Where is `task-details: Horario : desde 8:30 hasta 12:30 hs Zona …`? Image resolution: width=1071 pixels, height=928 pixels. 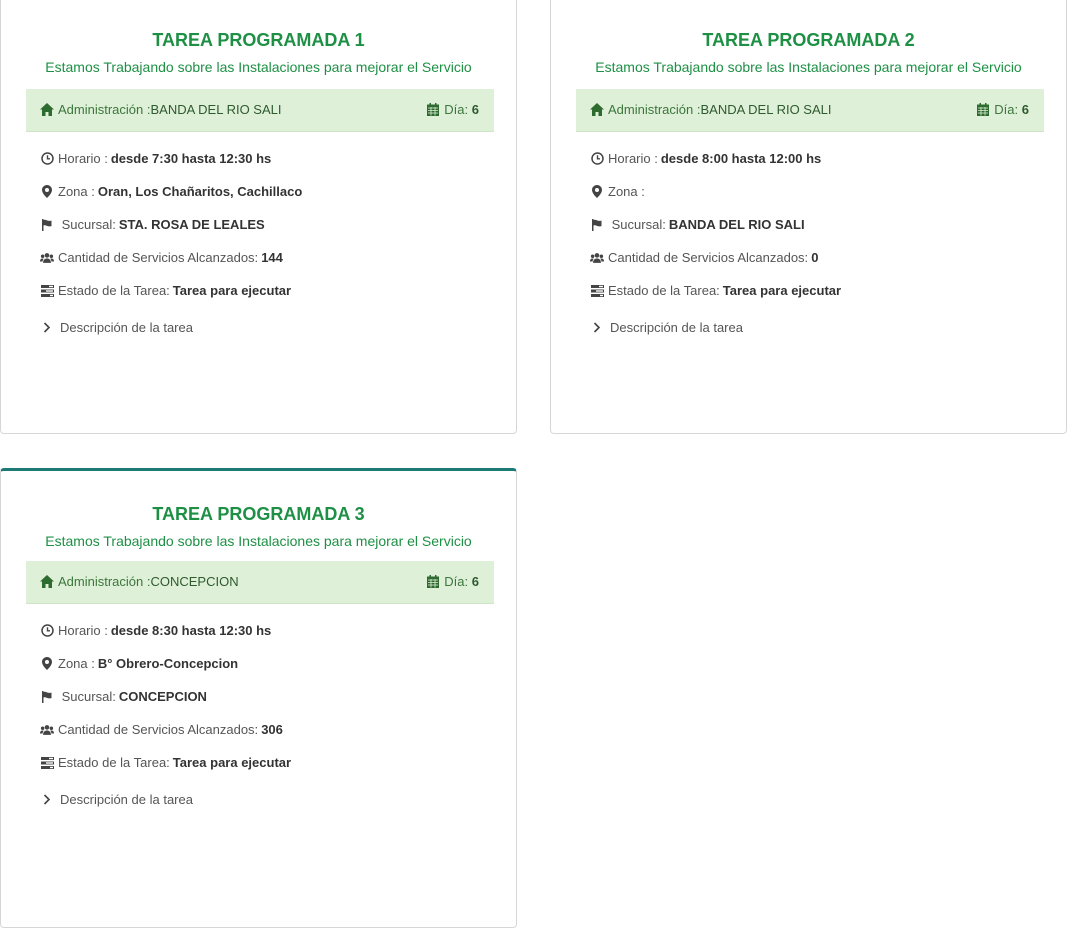 task-details: Horario : desde 8:30 hasta 12:30 hs Zona … is located at coordinates (165, 723).